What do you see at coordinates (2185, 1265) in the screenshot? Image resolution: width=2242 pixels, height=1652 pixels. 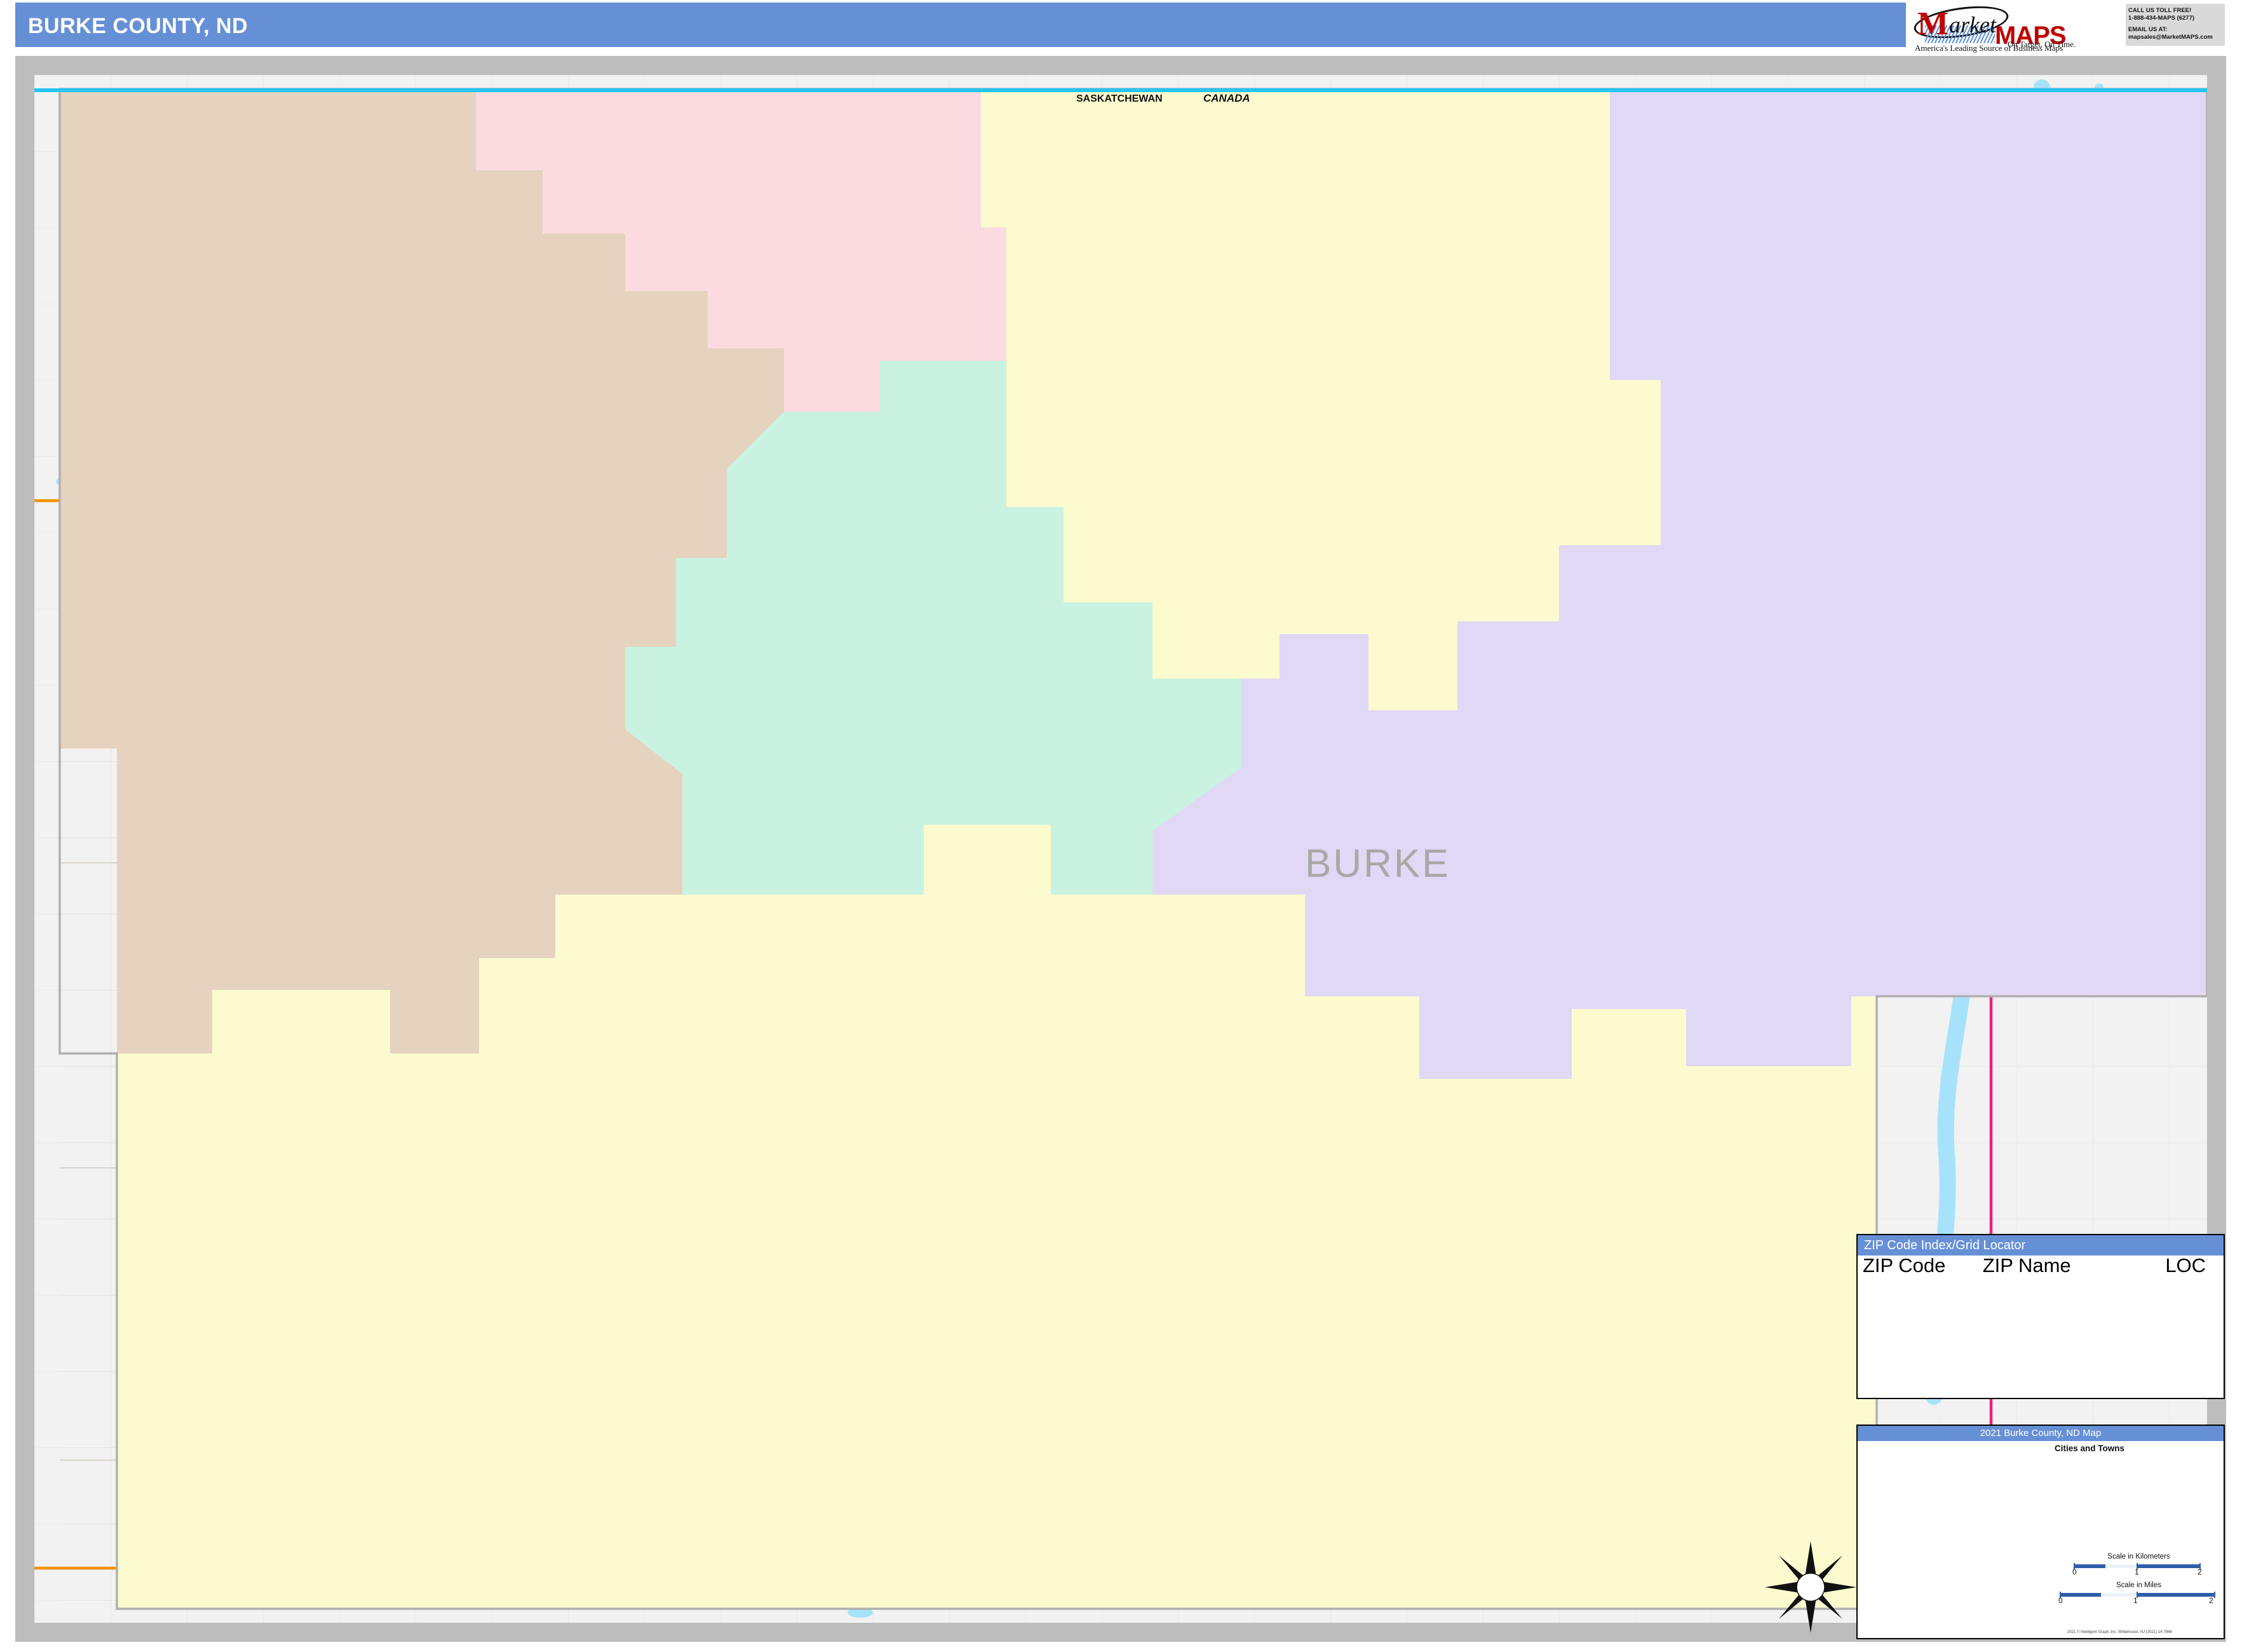 I see `col-header-loc: LOC` at bounding box center [2185, 1265].